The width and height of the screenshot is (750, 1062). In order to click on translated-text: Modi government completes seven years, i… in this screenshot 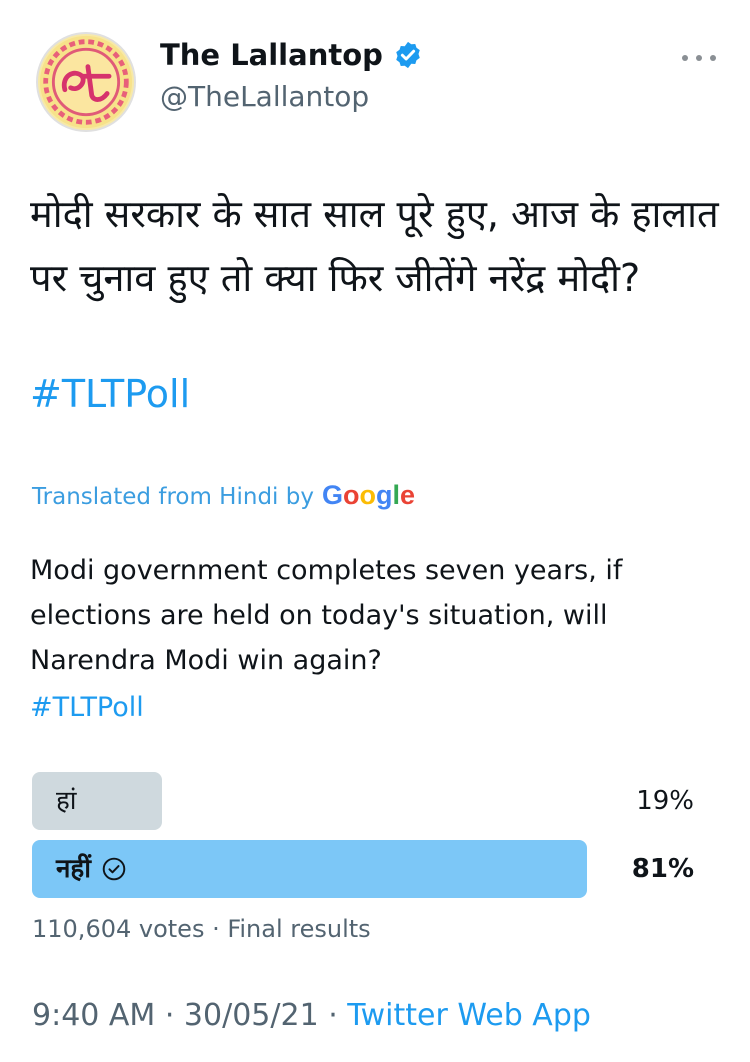, I will do `click(326, 615)`.